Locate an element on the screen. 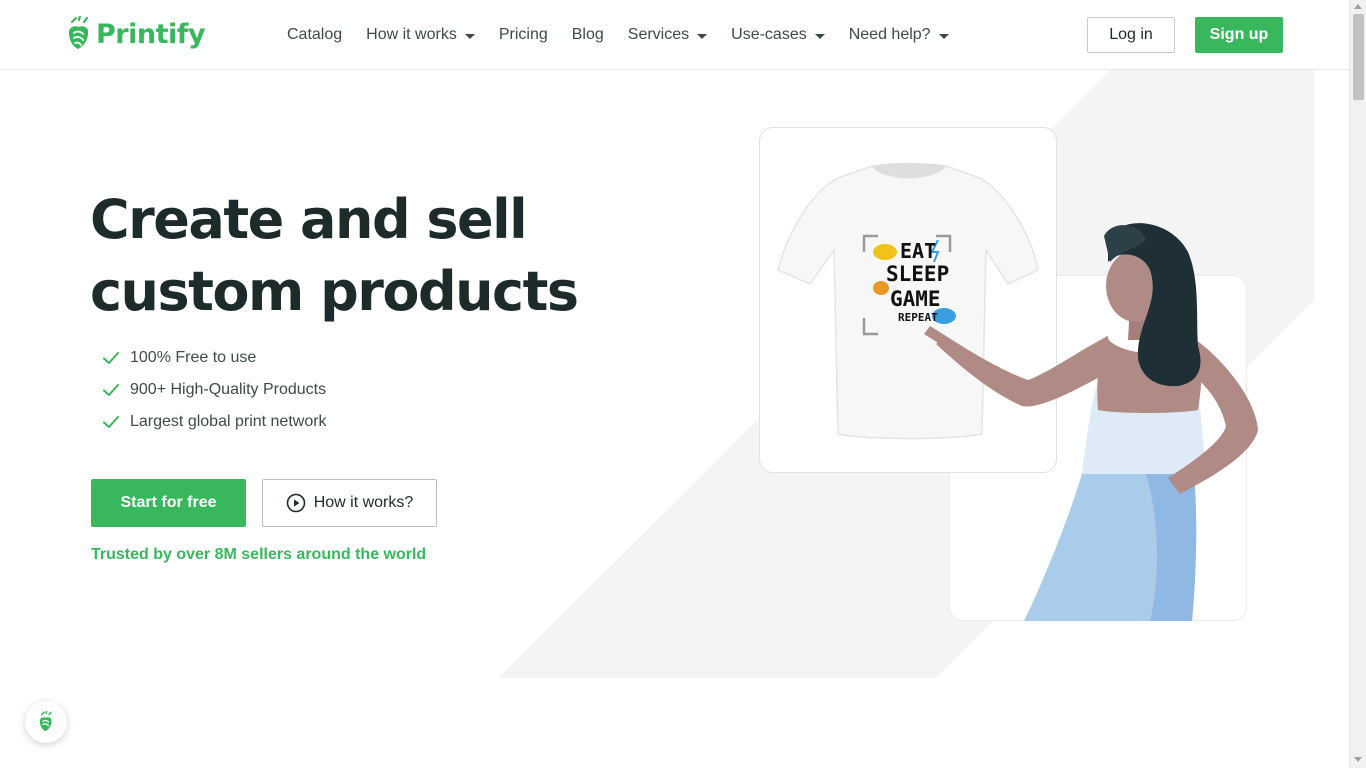 The width and height of the screenshot is (1366, 768). nav-item-blog: Blog is located at coordinates (588, 35).